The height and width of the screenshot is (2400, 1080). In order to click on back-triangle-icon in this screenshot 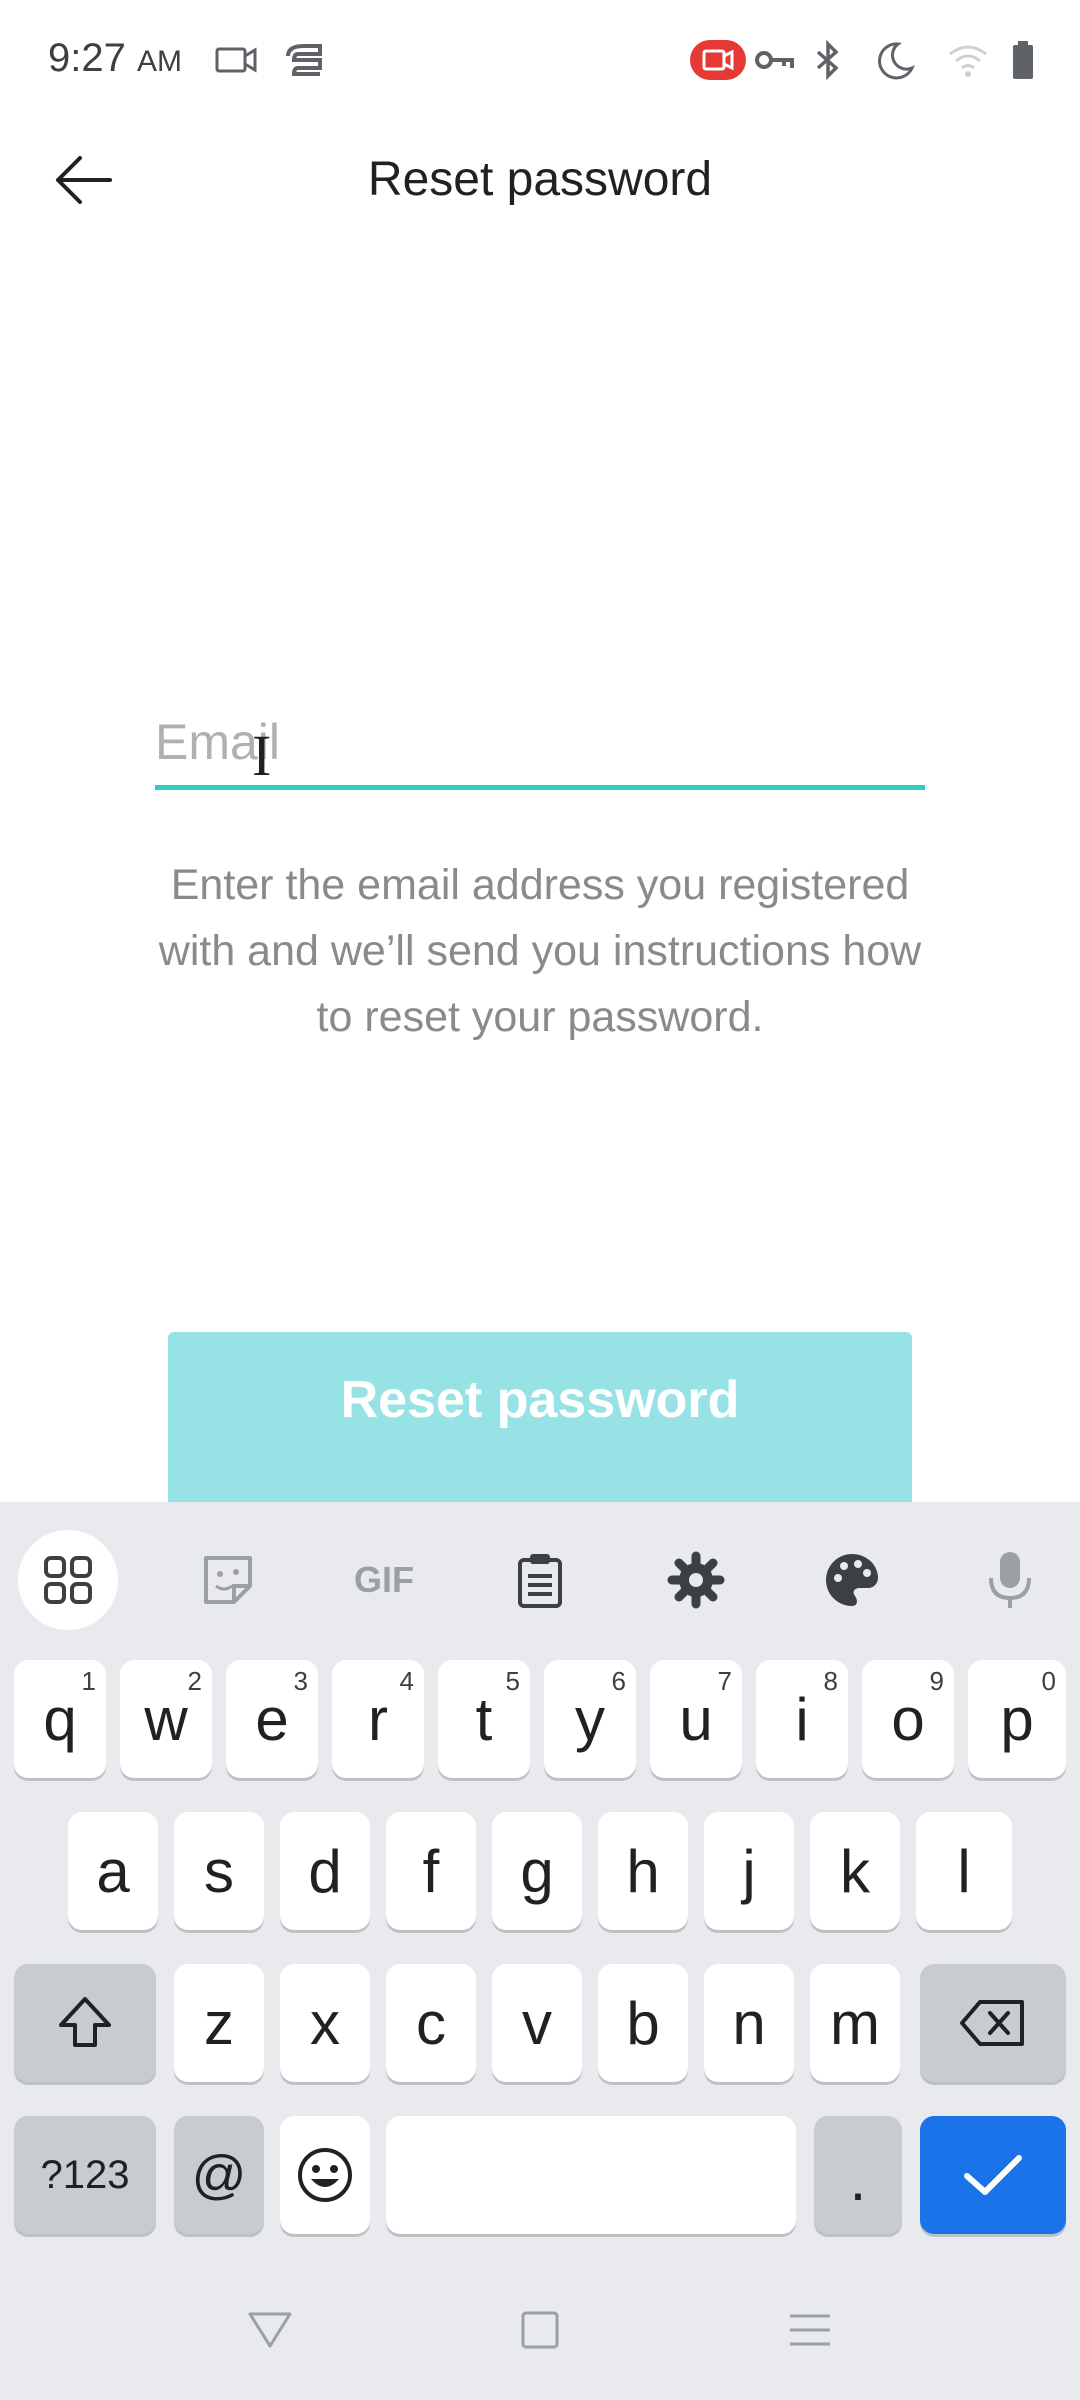, I will do `click(270, 2330)`.